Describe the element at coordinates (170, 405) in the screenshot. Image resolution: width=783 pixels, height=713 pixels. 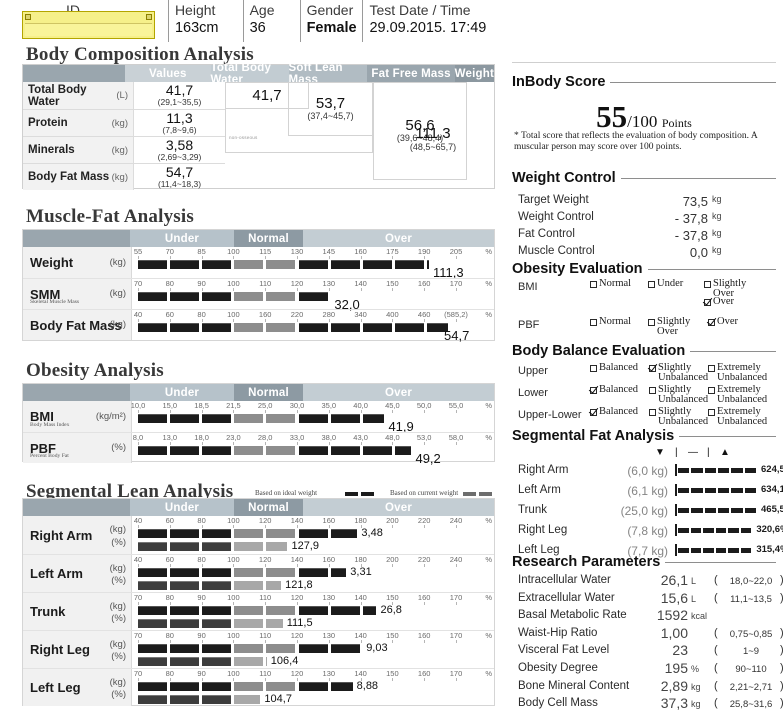
I see `axis-tick-label: 15,0` at that location.